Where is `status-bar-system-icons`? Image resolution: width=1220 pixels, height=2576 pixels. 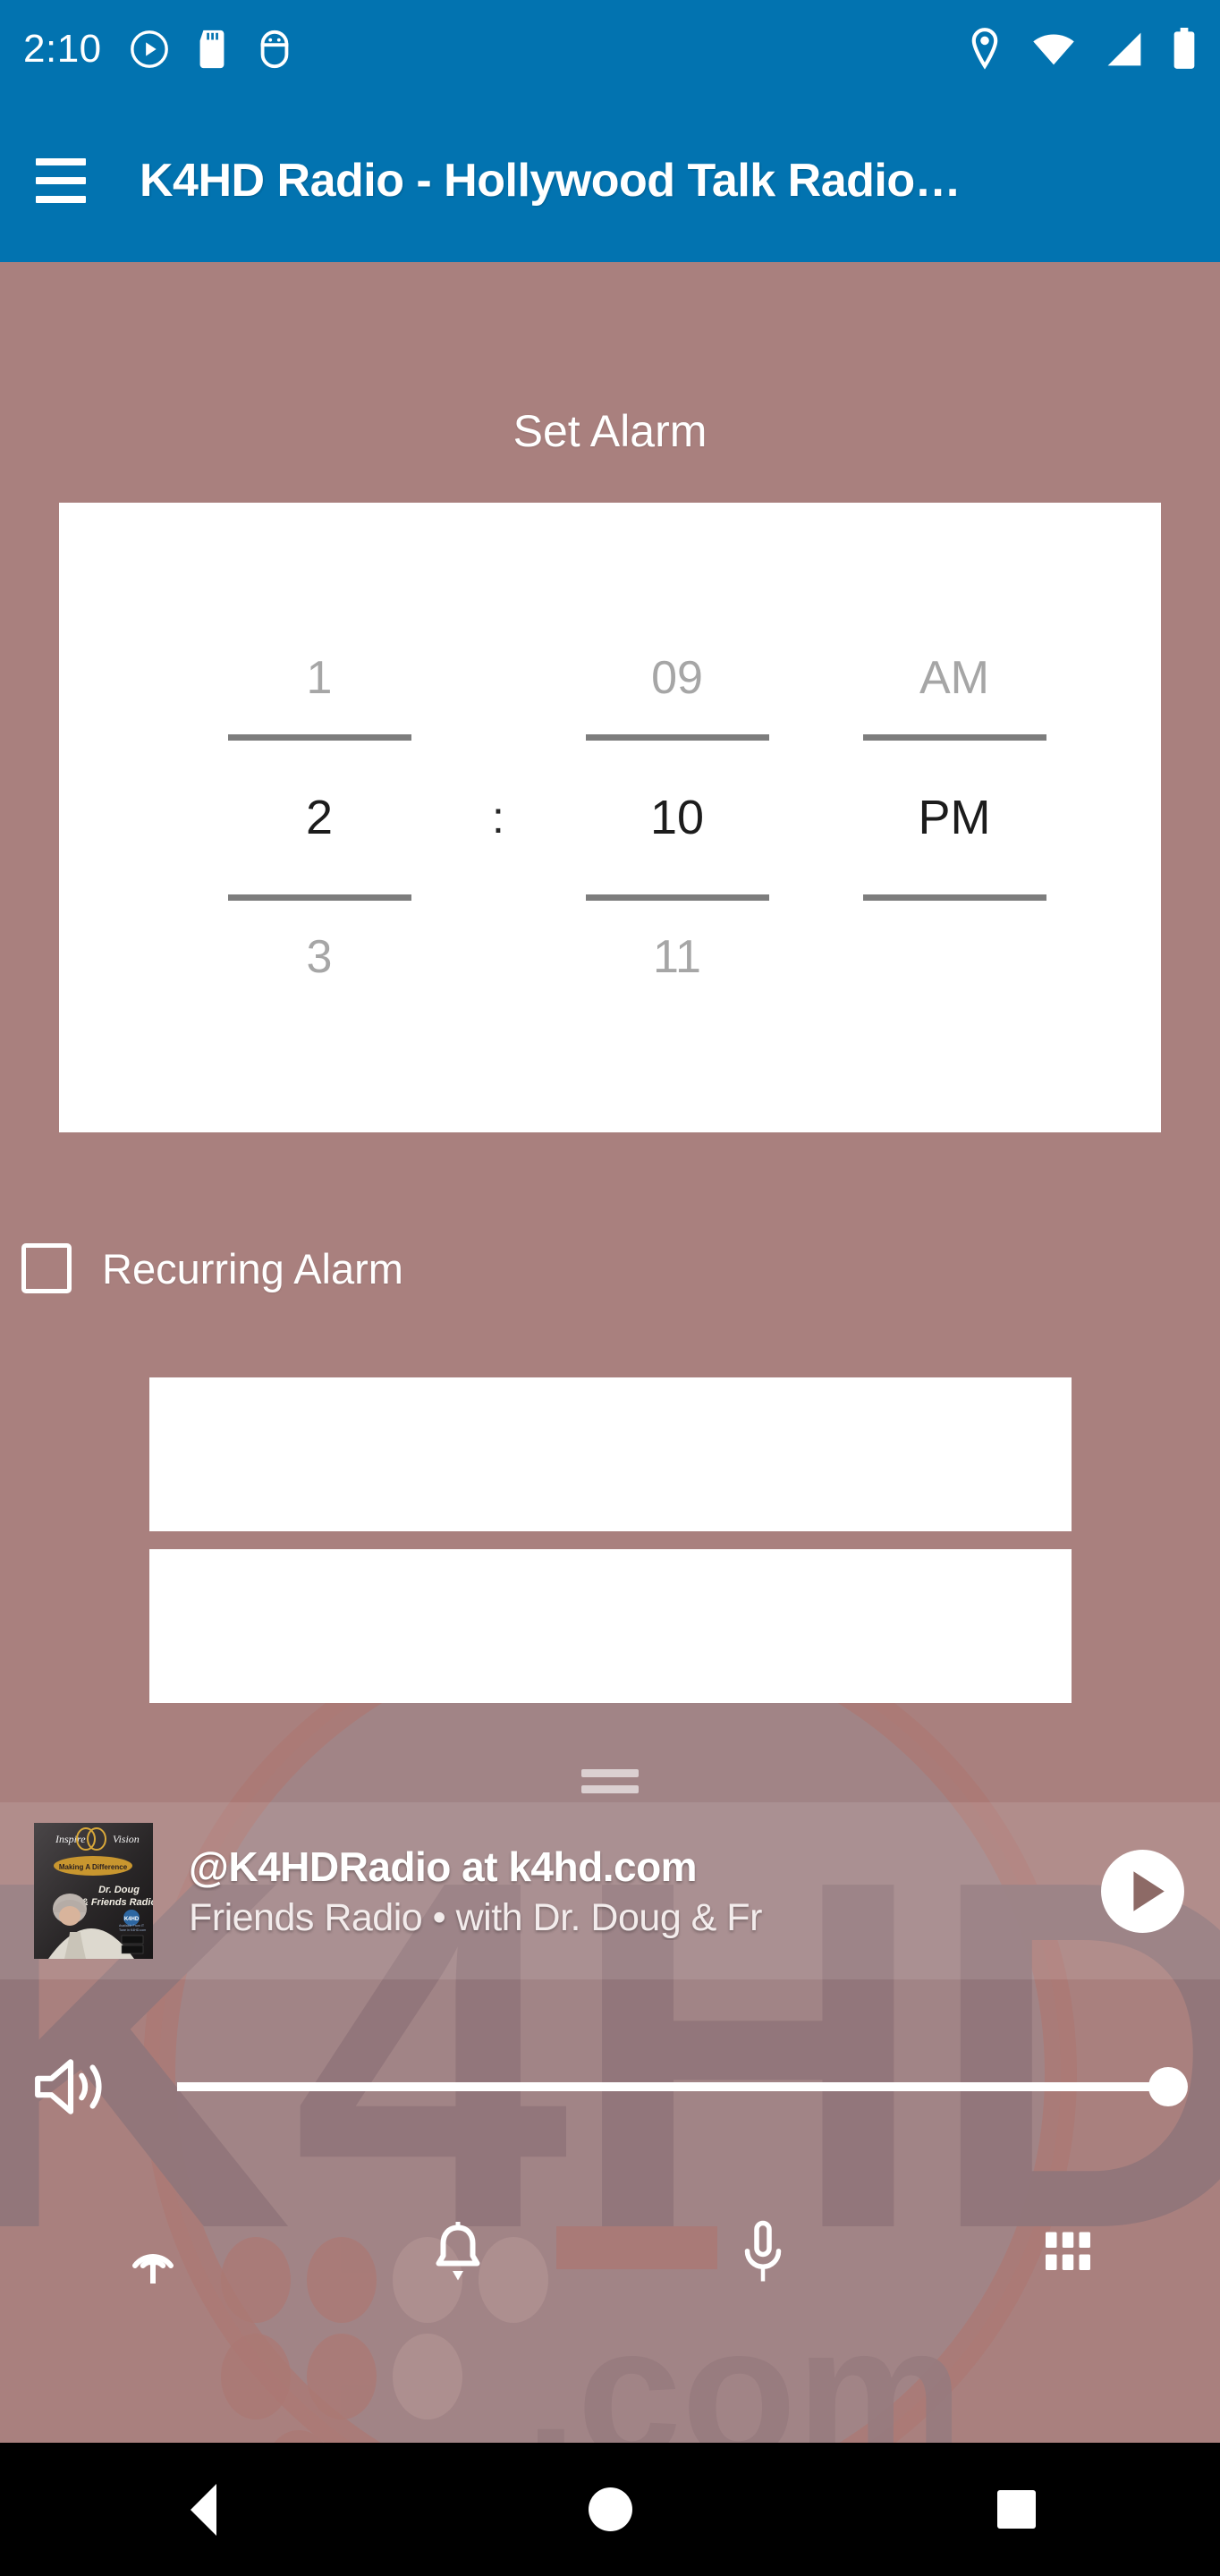 status-bar-system-icons is located at coordinates (1081, 49).